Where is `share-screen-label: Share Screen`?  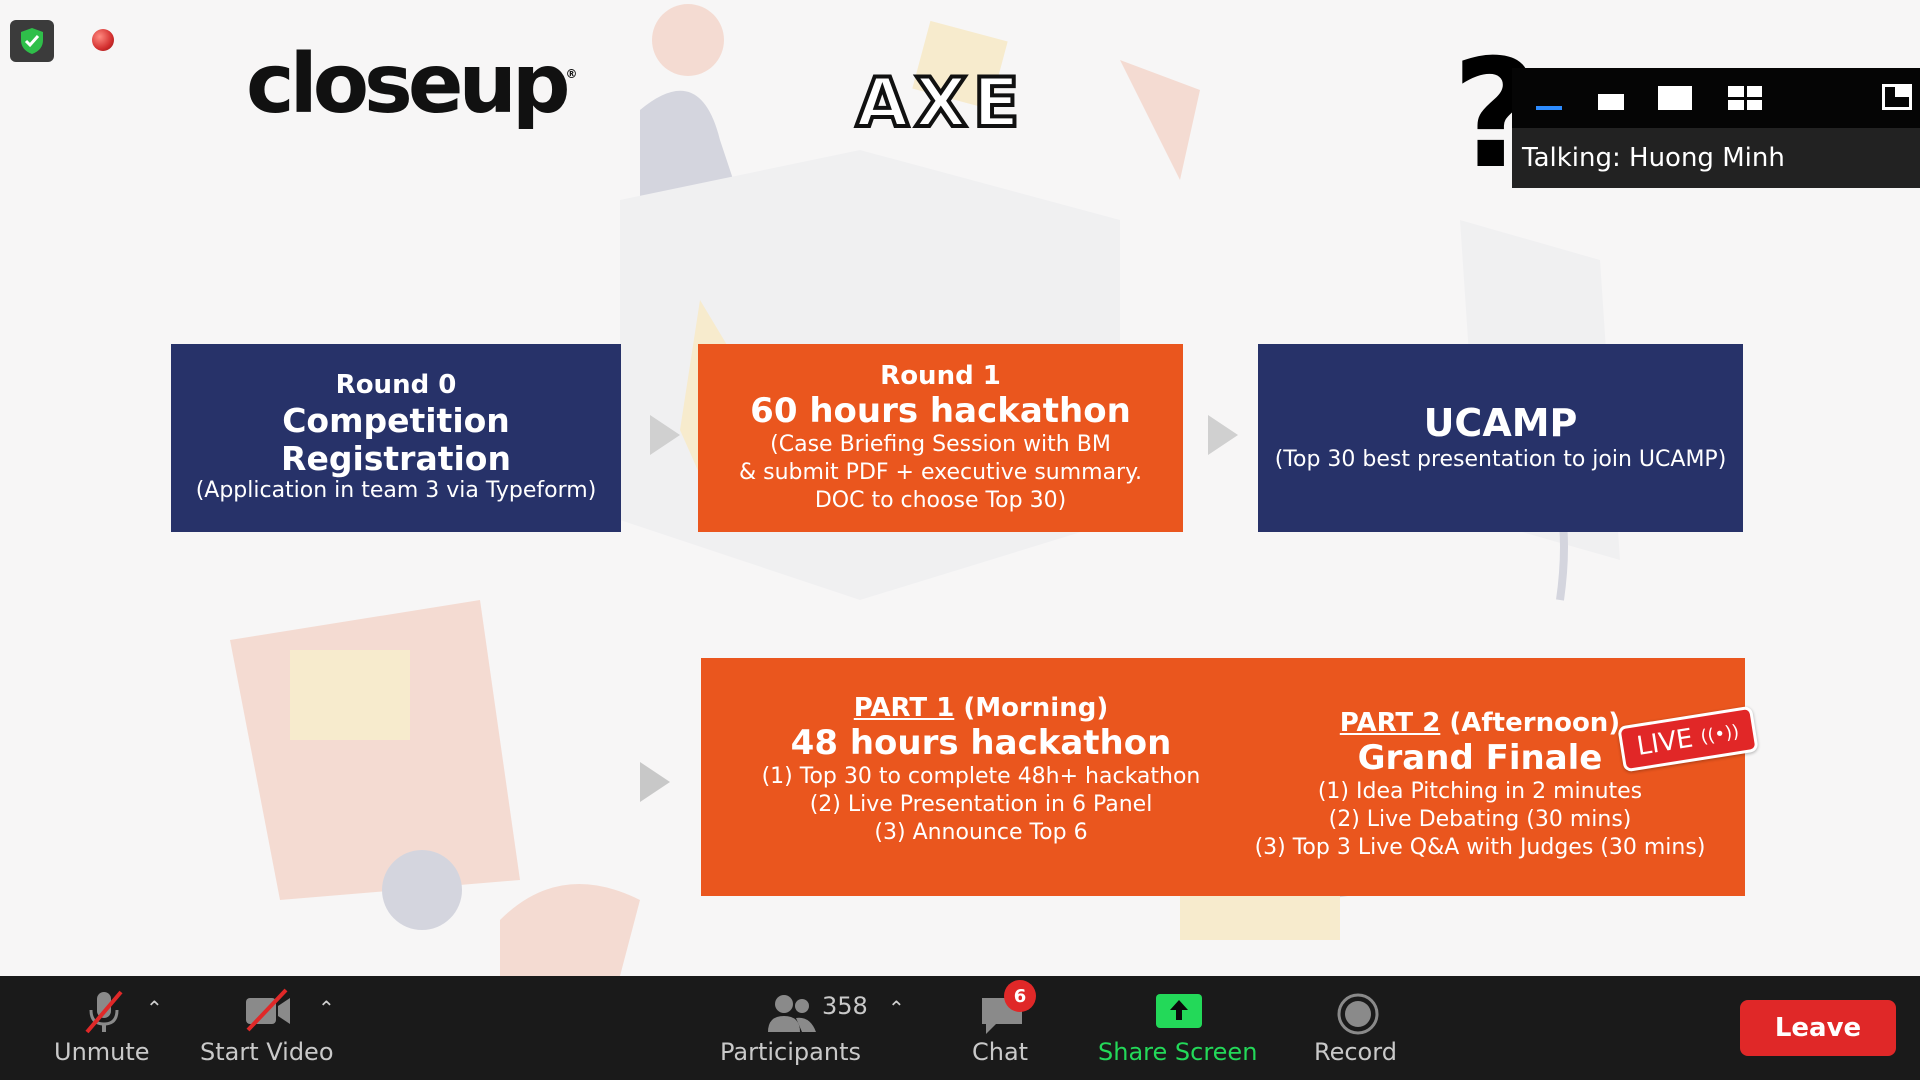
share-screen-label: Share Screen is located at coordinates (1178, 1052).